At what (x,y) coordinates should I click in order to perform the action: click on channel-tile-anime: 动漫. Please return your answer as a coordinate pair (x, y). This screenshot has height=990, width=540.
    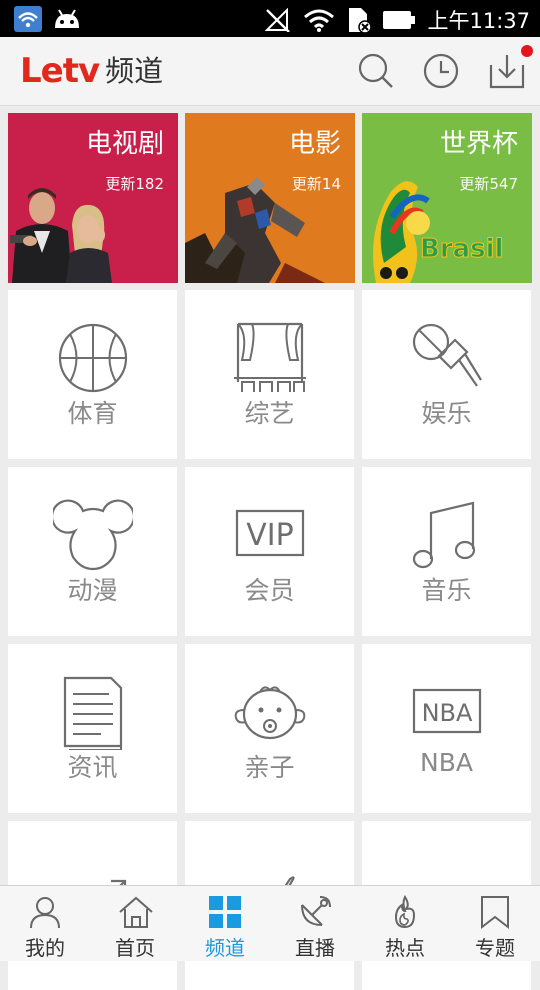
    Looking at the image, I should click on (92, 551).